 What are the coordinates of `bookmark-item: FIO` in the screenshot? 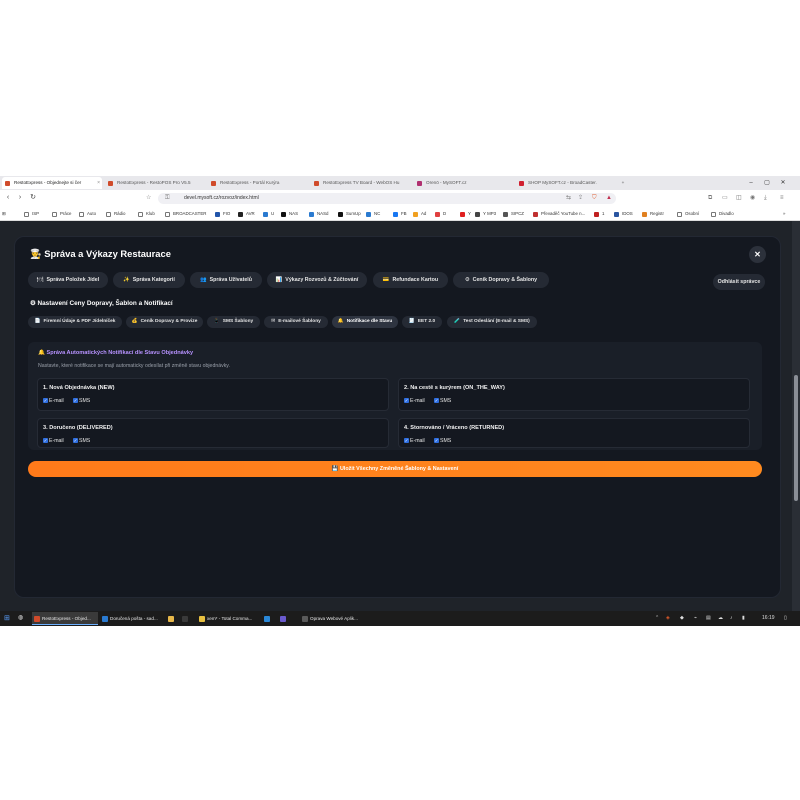 It's located at (222, 214).